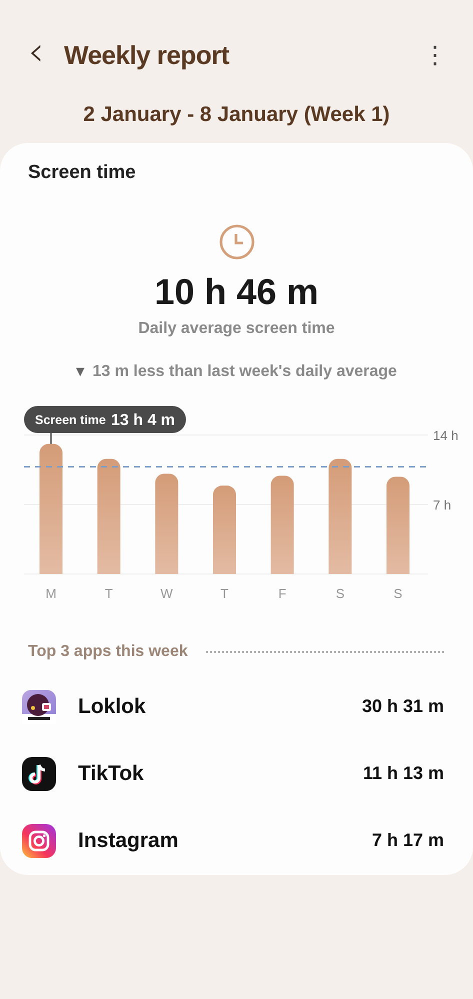  Describe the element at coordinates (143, 420) in the screenshot. I see `tooltip-value: 13 h 4 m` at that location.